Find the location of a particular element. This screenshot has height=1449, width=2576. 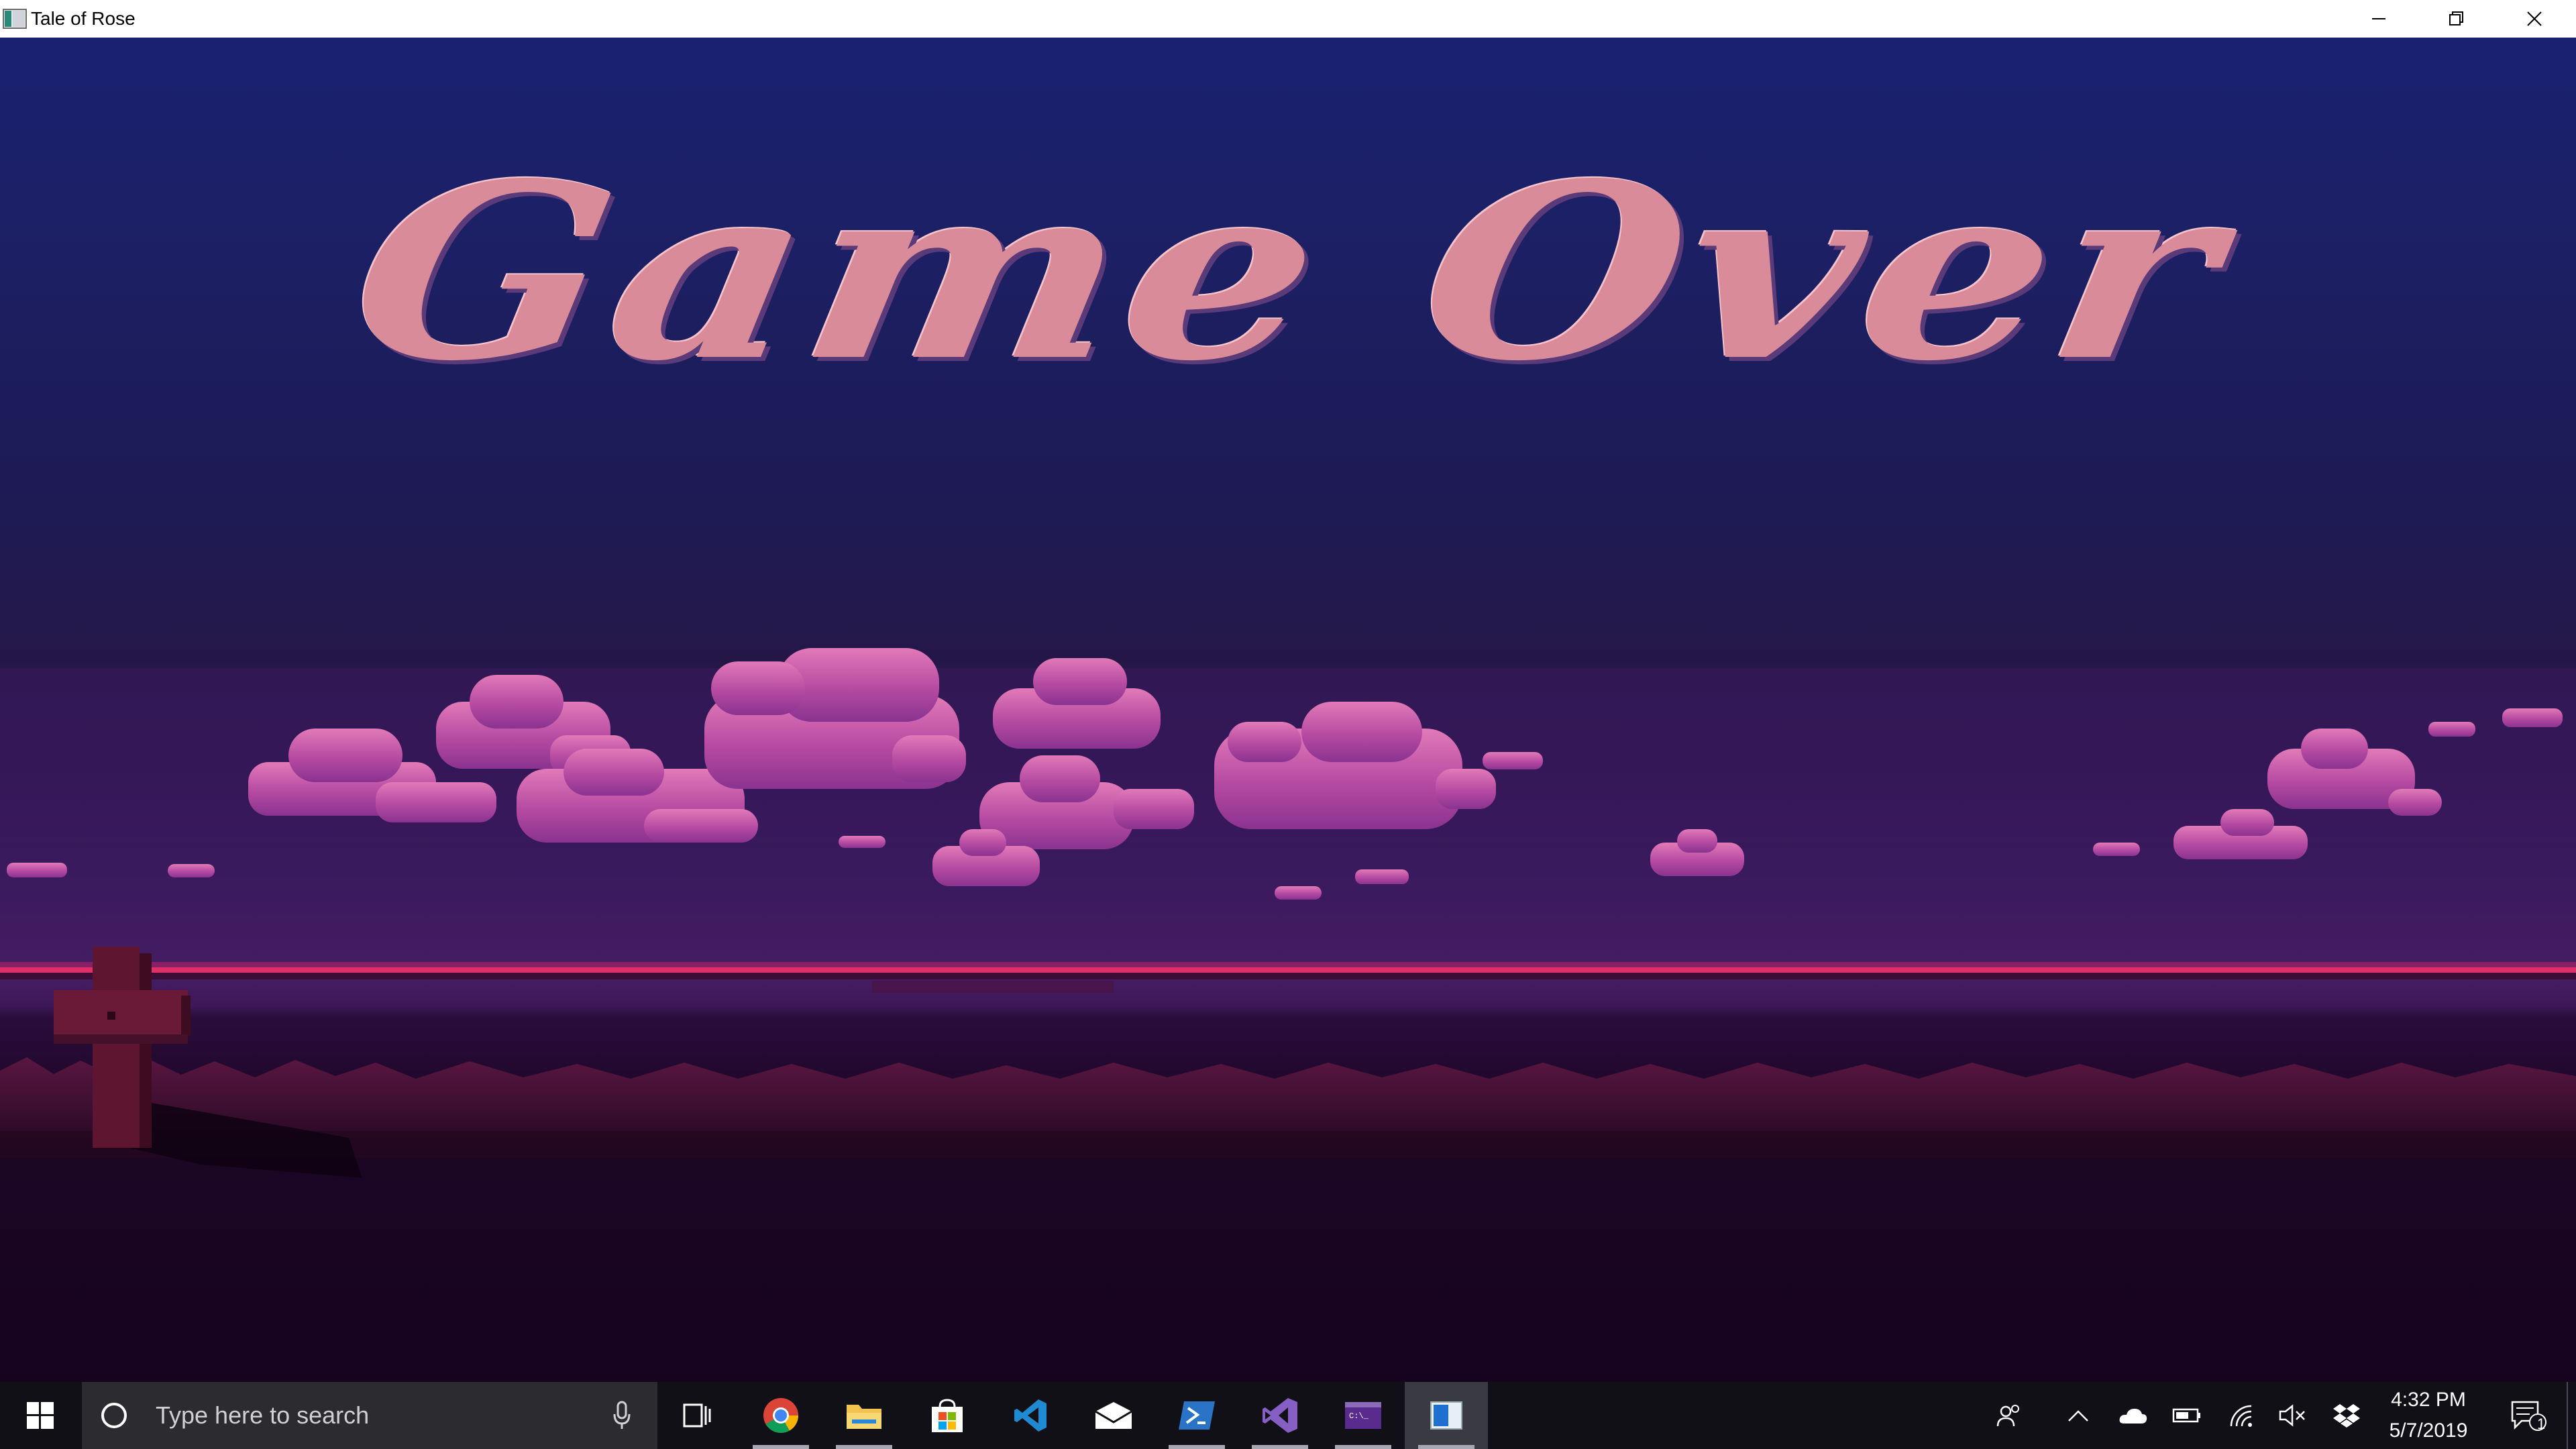

taskbar-app-terminal: C:\_ is located at coordinates (1363, 1415).